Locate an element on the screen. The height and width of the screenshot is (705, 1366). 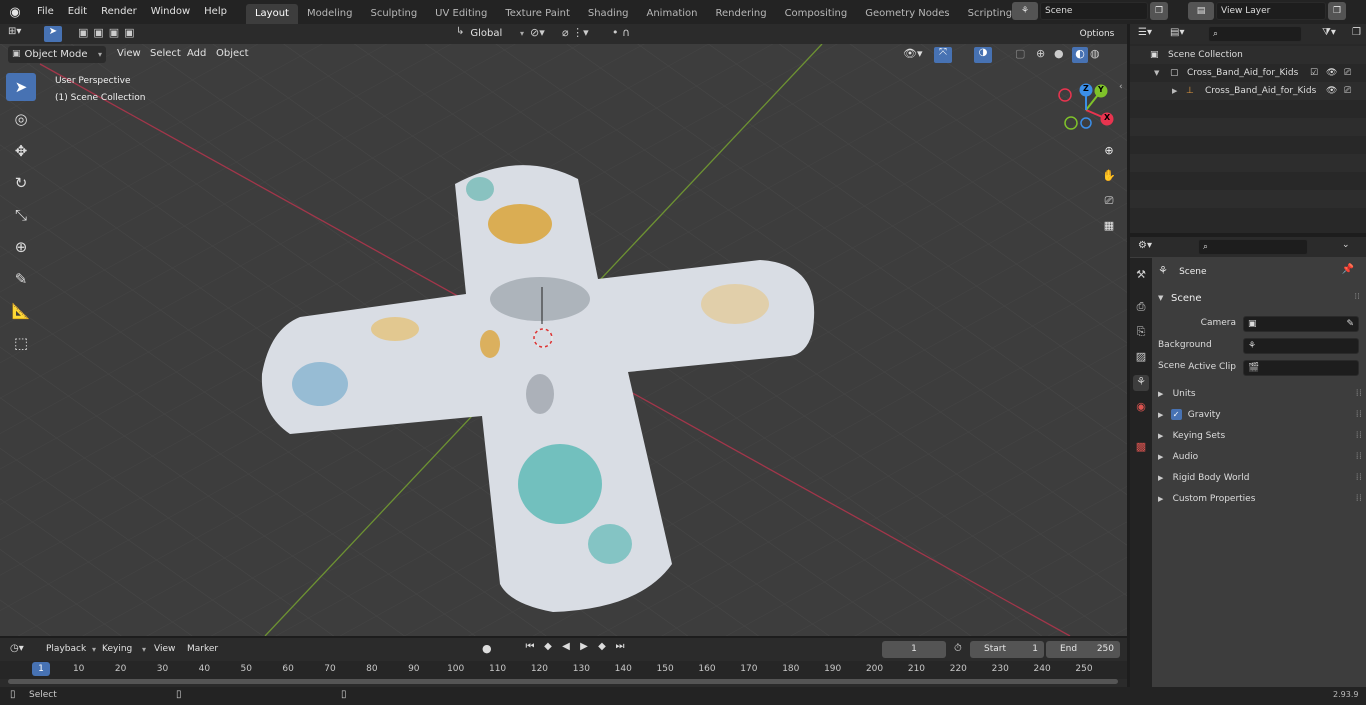
perspective-toggle-icon: ▦ is located at coordinates (1109, 227).